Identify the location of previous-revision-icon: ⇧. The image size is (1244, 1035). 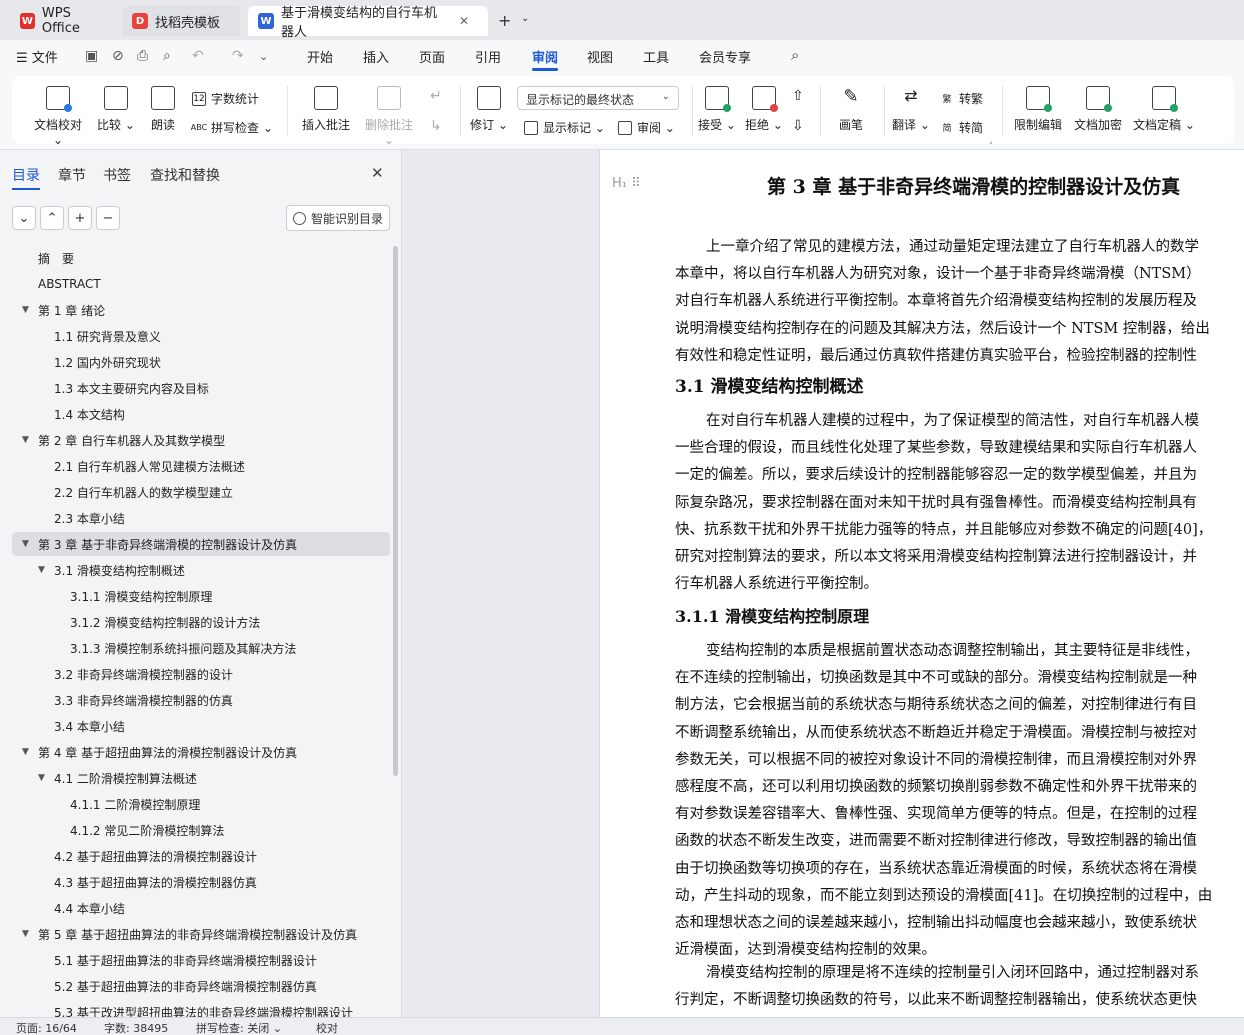
(798, 96).